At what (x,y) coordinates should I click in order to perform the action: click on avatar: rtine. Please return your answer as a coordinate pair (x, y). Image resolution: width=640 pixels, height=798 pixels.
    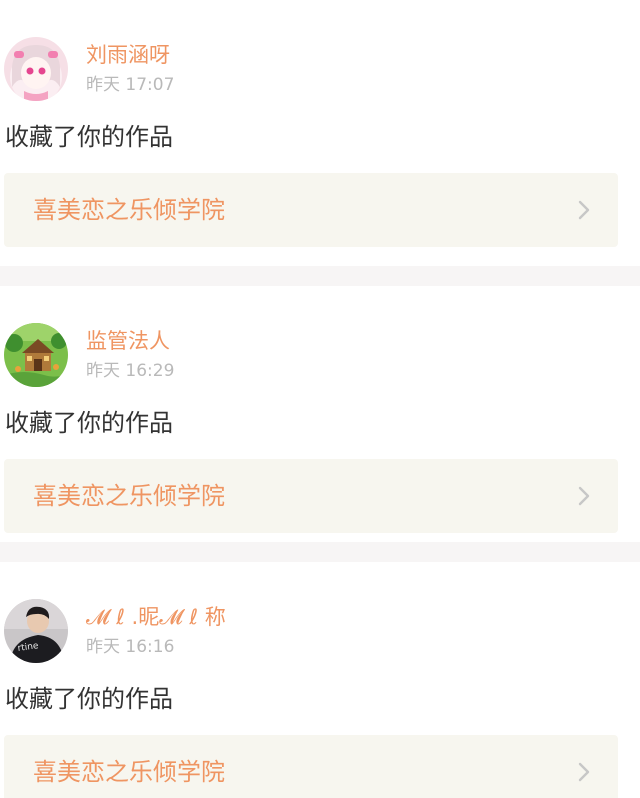
    Looking at the image, I should click on (36, 631).